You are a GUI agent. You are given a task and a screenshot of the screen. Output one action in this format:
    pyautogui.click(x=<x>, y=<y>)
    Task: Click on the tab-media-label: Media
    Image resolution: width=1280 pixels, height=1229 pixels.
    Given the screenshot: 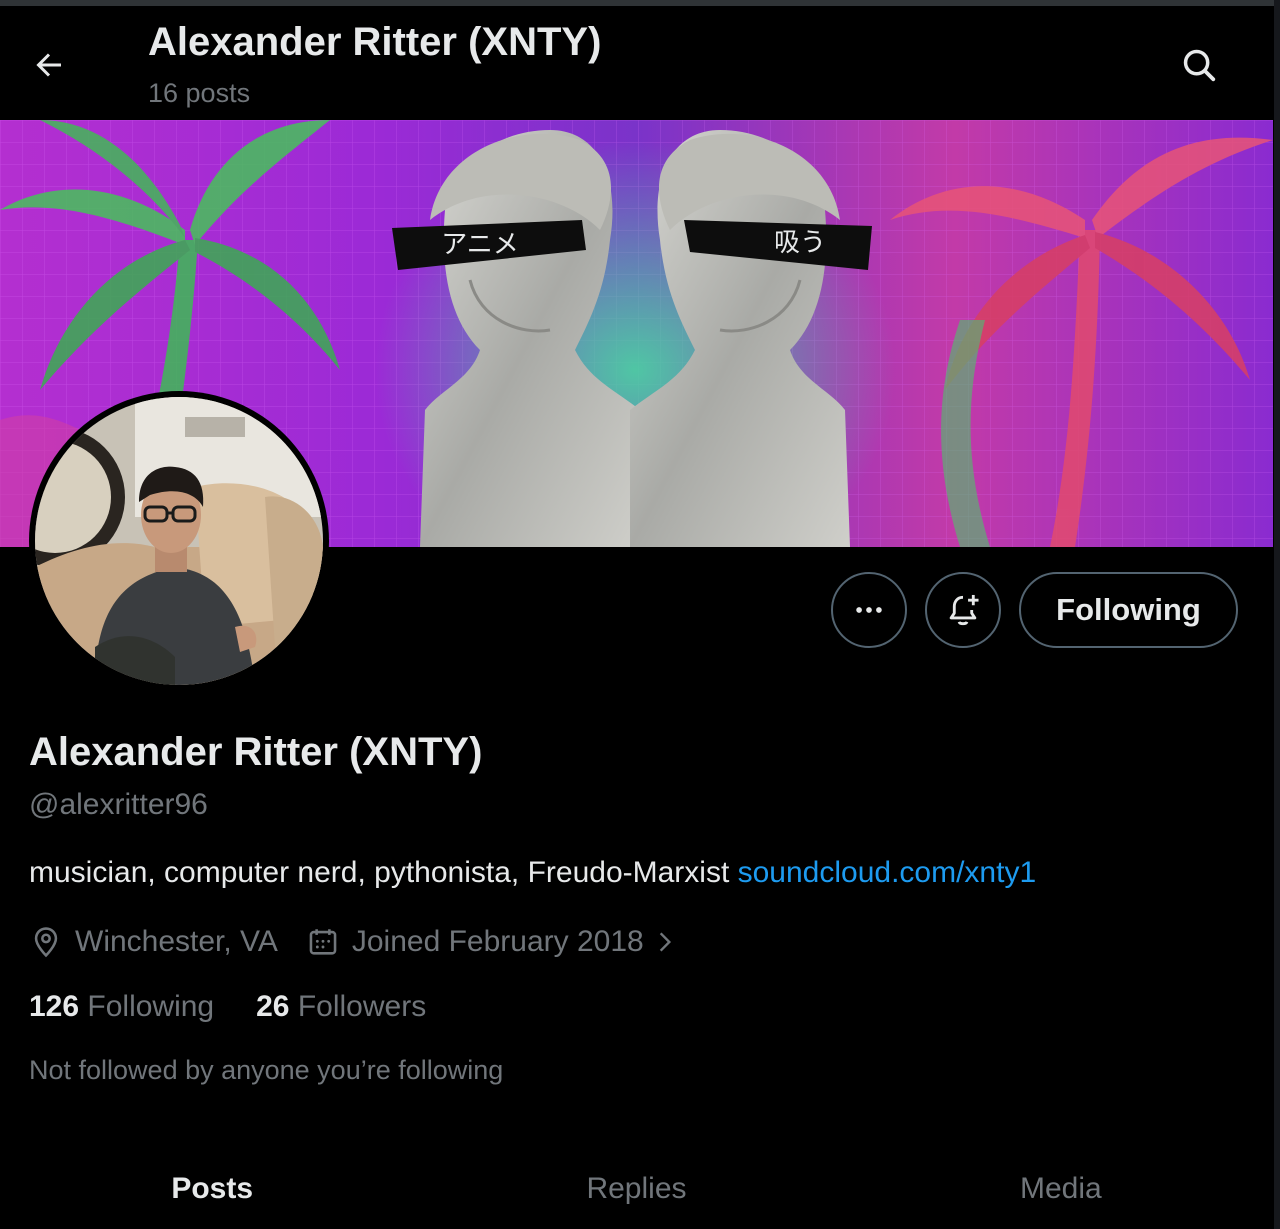 What is the action you would take?
    pyautogui.click(x=1060, y=1188)
    